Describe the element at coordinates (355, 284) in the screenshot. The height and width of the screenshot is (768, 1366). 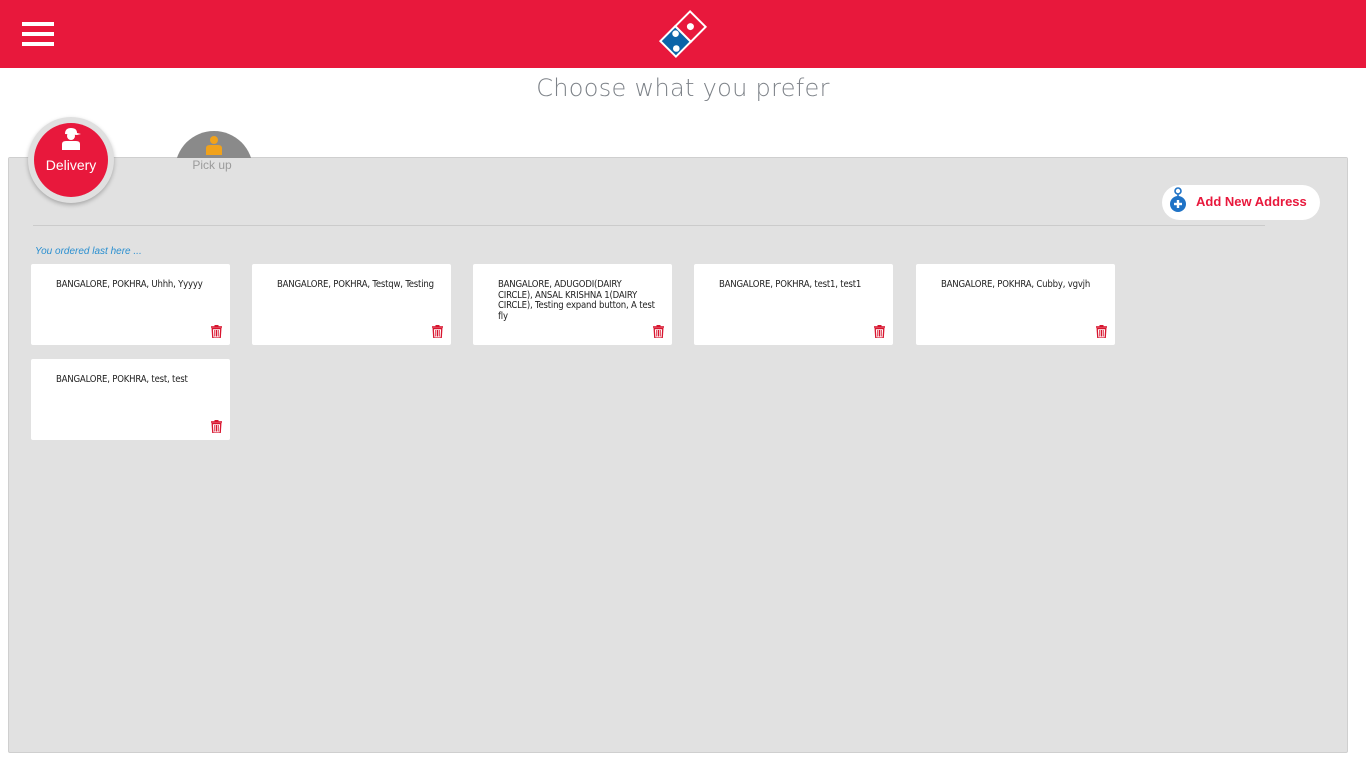
I see `address-text: BANGALORE, POKHRA, Testqw, Testing` at that location.